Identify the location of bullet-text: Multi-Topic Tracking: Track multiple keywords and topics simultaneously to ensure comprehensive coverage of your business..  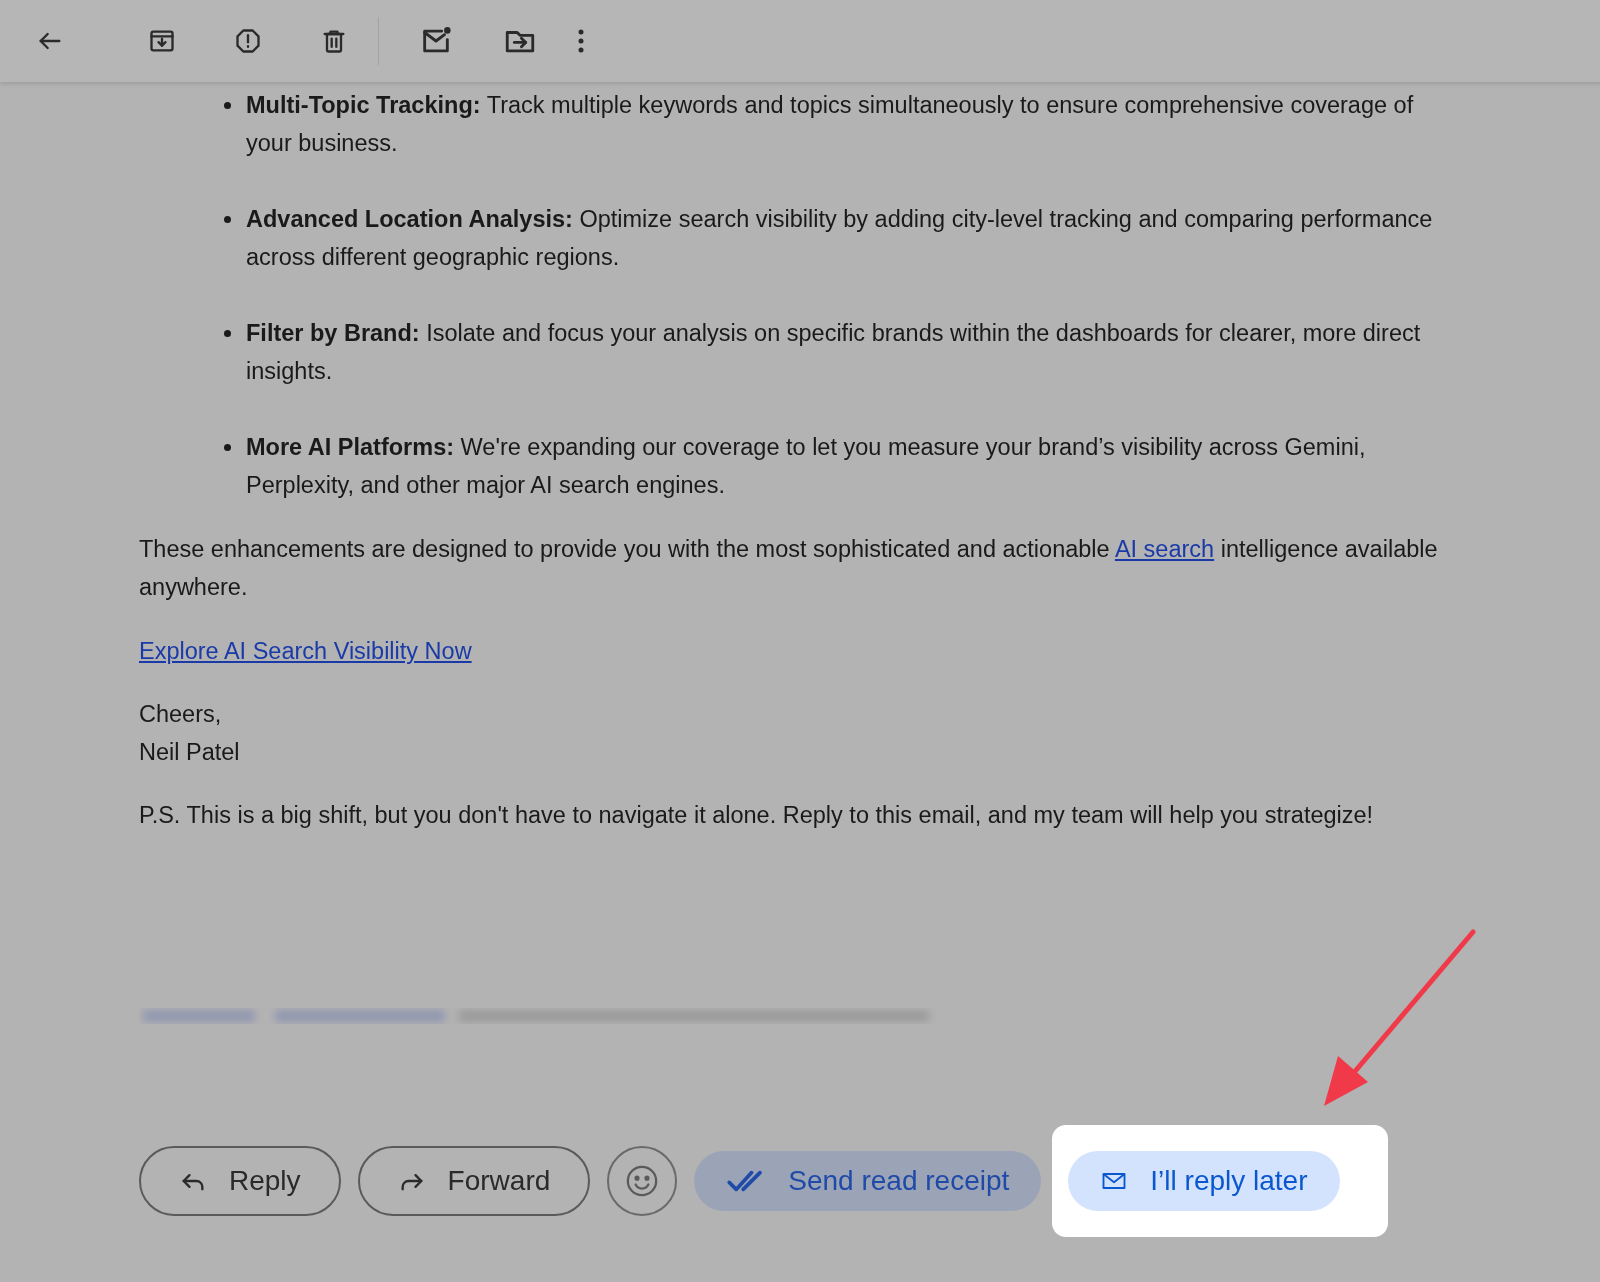
(830, 124).